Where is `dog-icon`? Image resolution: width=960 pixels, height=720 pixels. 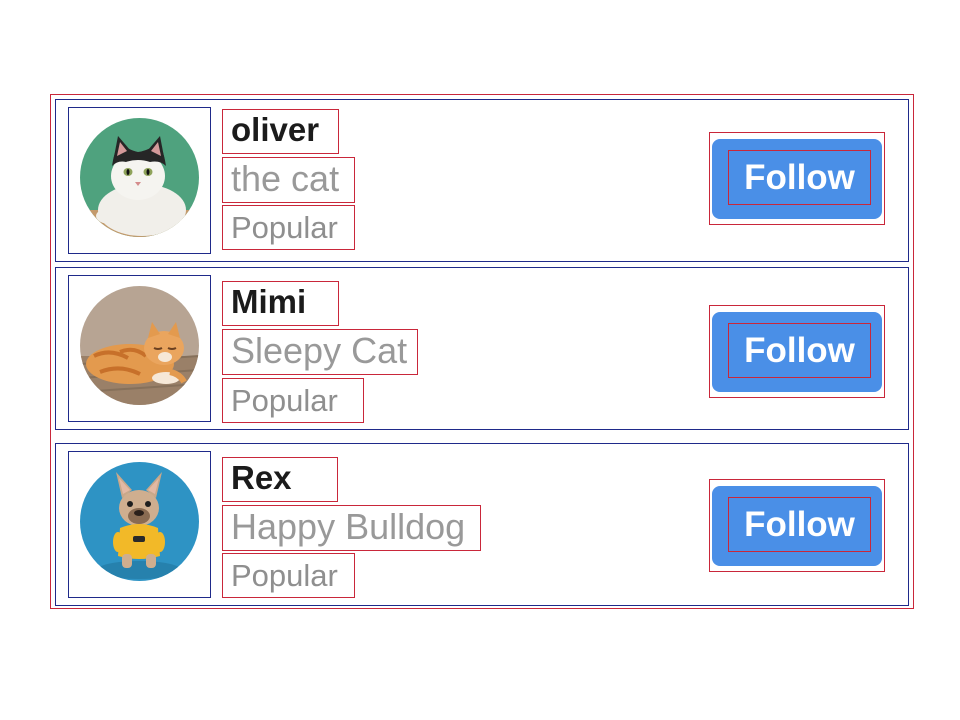 dog-icon is located at coordinates (139, 521).